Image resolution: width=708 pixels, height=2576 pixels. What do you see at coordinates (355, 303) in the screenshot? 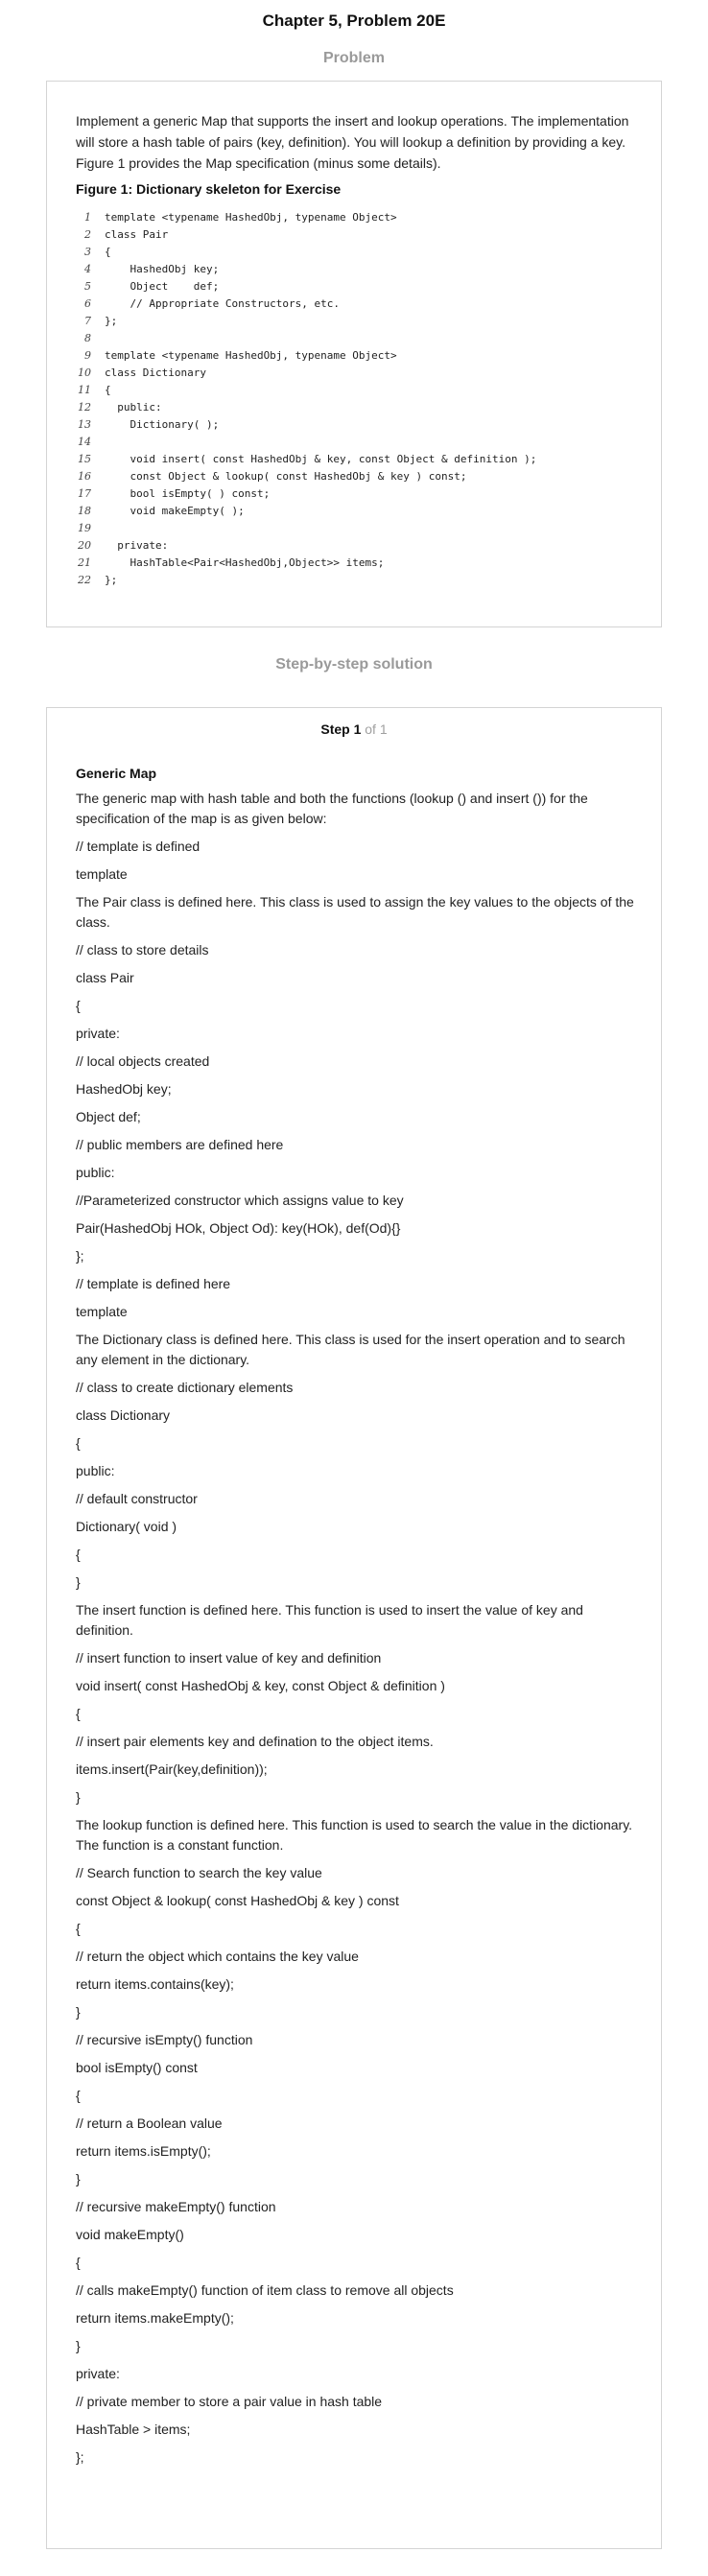
I see `code-line: 6 // Appropriate Constructors, etc.` at bounding box center [355, 303].